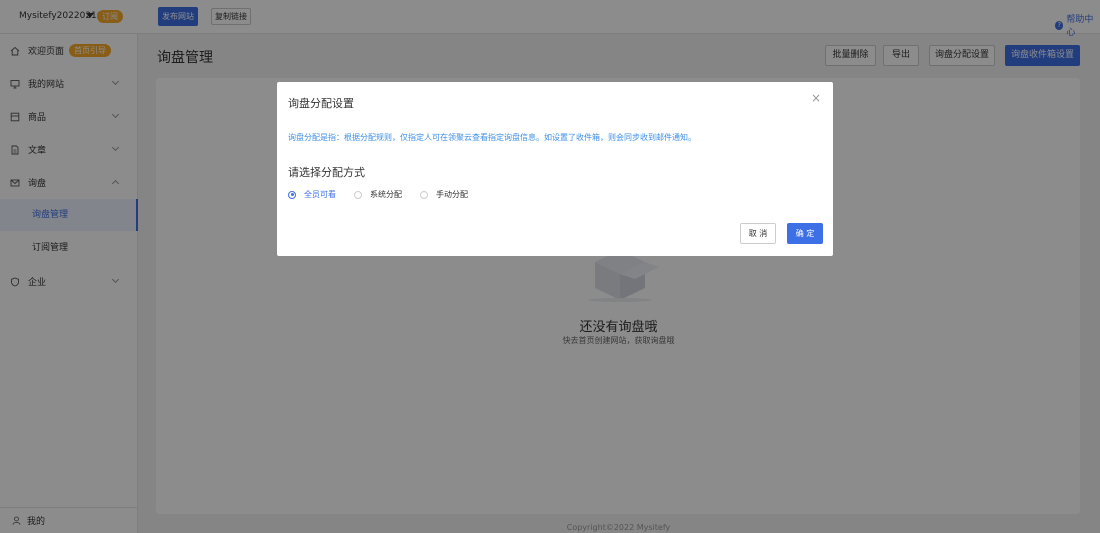 The height and width of the screenshot is (533, 1100). I want to click on cancel-button: 取 消, so click(758, 233).